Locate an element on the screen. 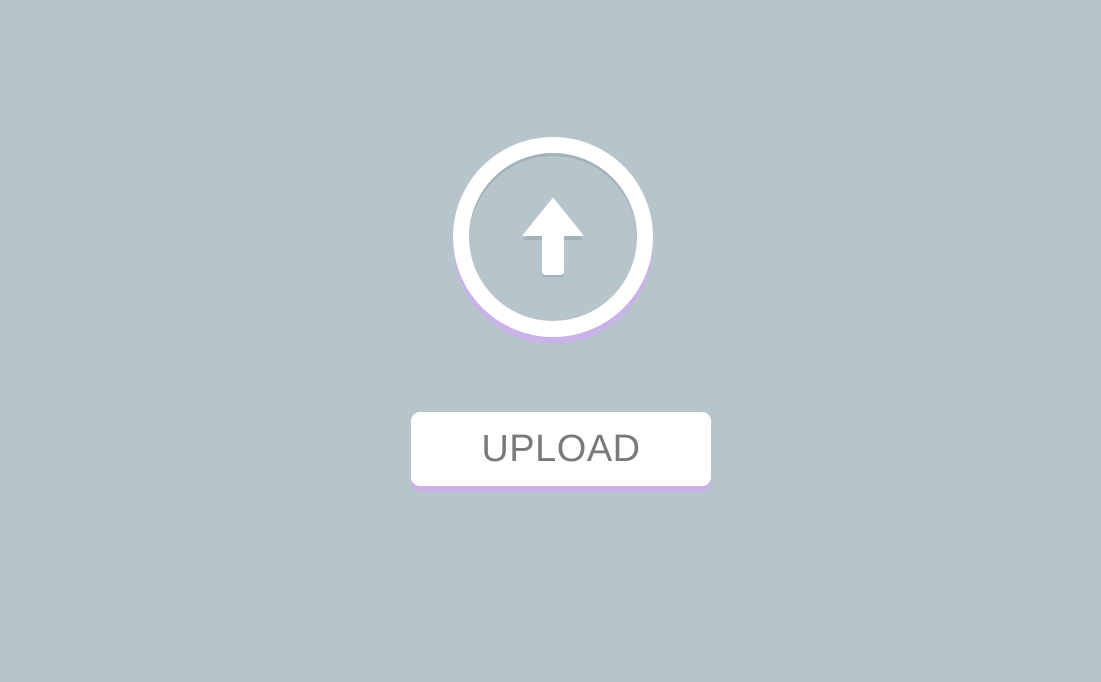 The image size is (1101, 682). circle-inner-well is located at coordinates (553, 237).